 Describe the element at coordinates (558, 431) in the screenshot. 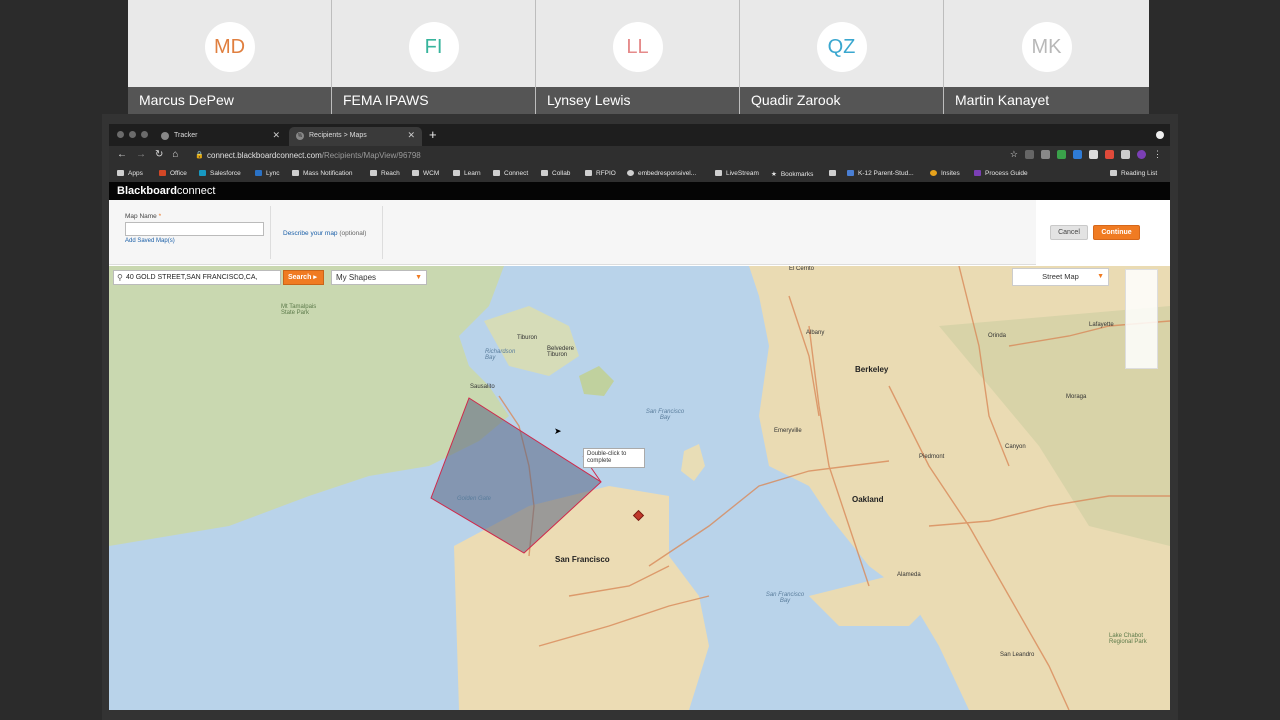

I see `mouse-cursor-icon: ➤` at that location.